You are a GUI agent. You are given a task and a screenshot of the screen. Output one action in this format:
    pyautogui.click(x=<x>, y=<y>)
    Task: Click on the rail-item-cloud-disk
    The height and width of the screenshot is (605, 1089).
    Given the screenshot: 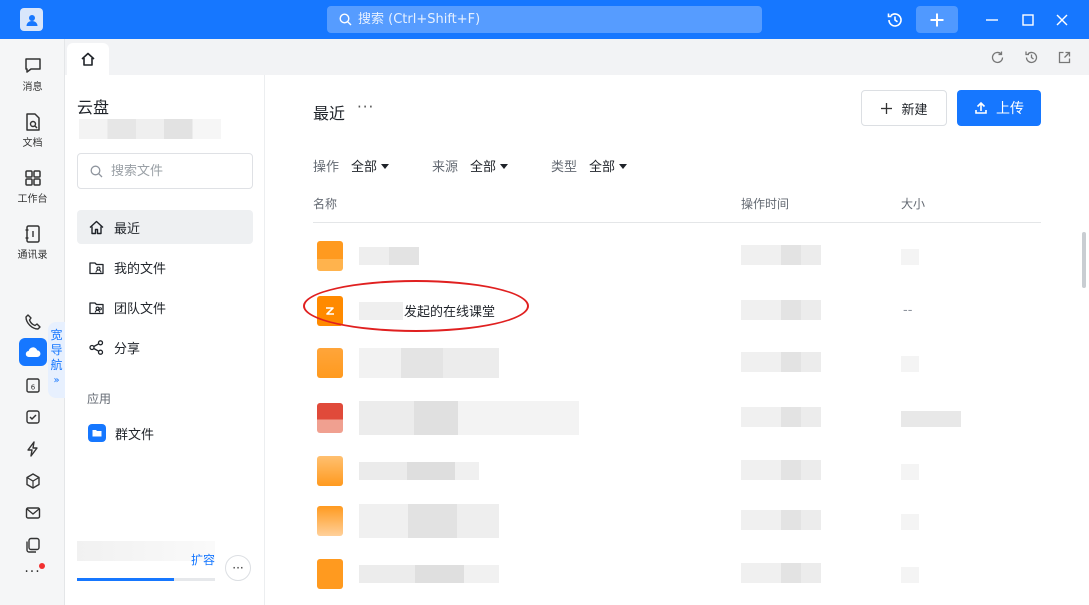 What is the action you would take?
    pyautogui.click(x=32, y=352)
    